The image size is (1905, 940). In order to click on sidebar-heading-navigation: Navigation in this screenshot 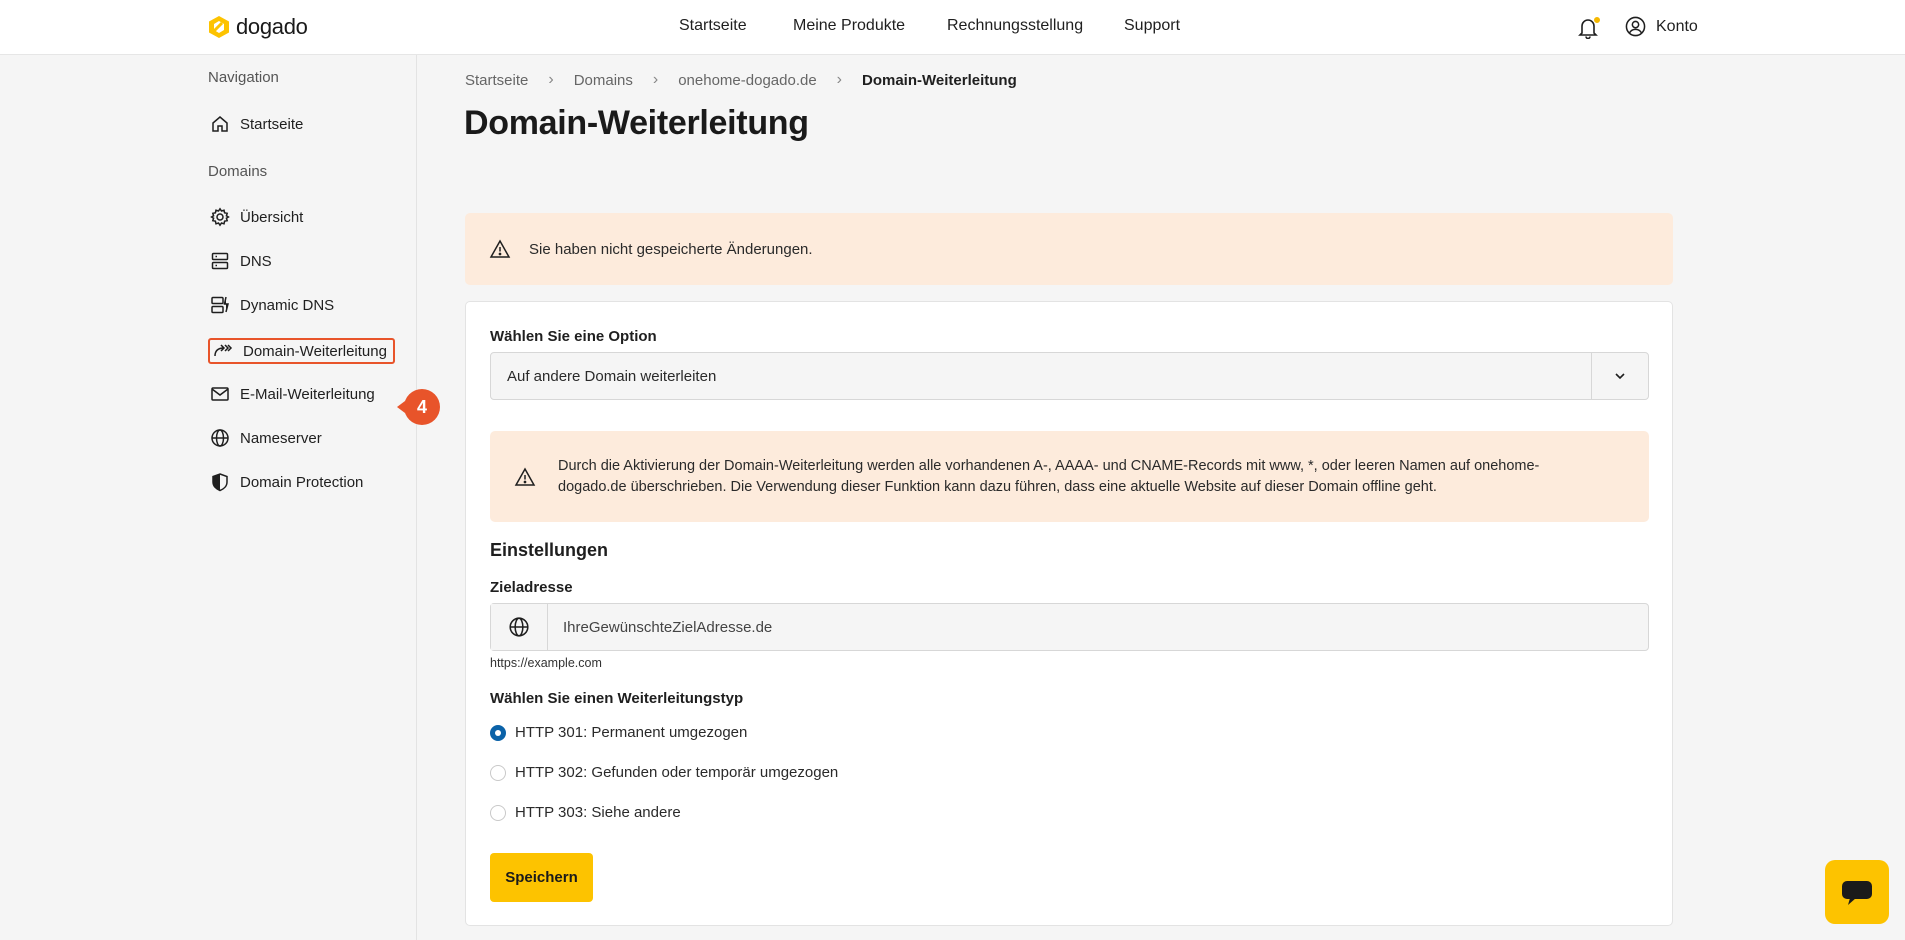, I will do `click(243, 77)`.